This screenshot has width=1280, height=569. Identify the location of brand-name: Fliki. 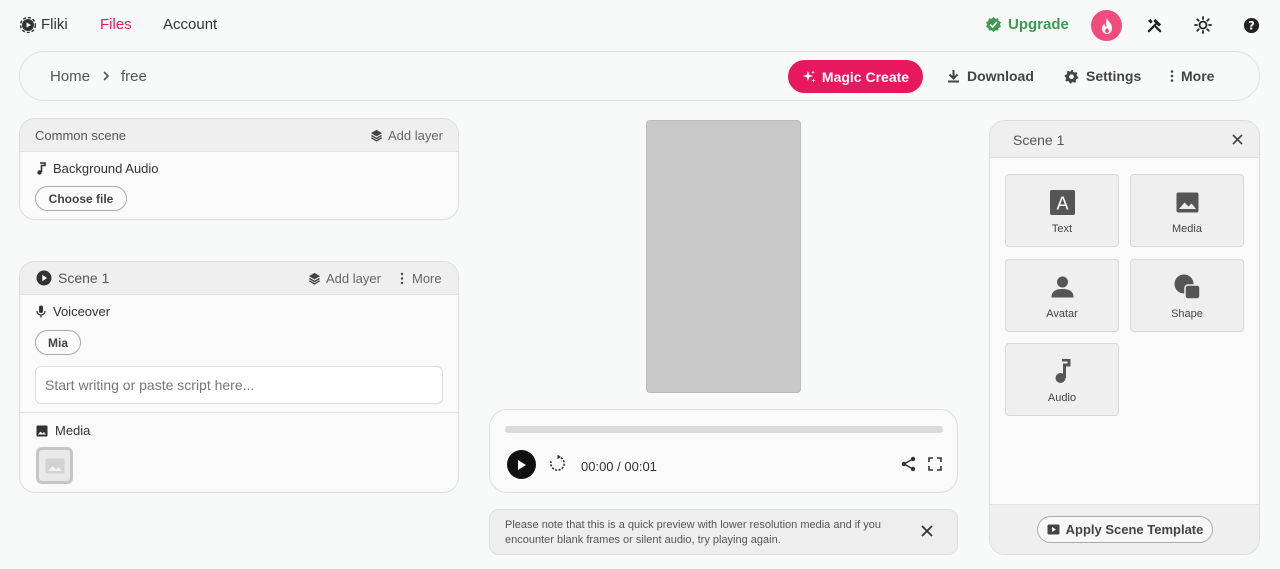
(54, 24).